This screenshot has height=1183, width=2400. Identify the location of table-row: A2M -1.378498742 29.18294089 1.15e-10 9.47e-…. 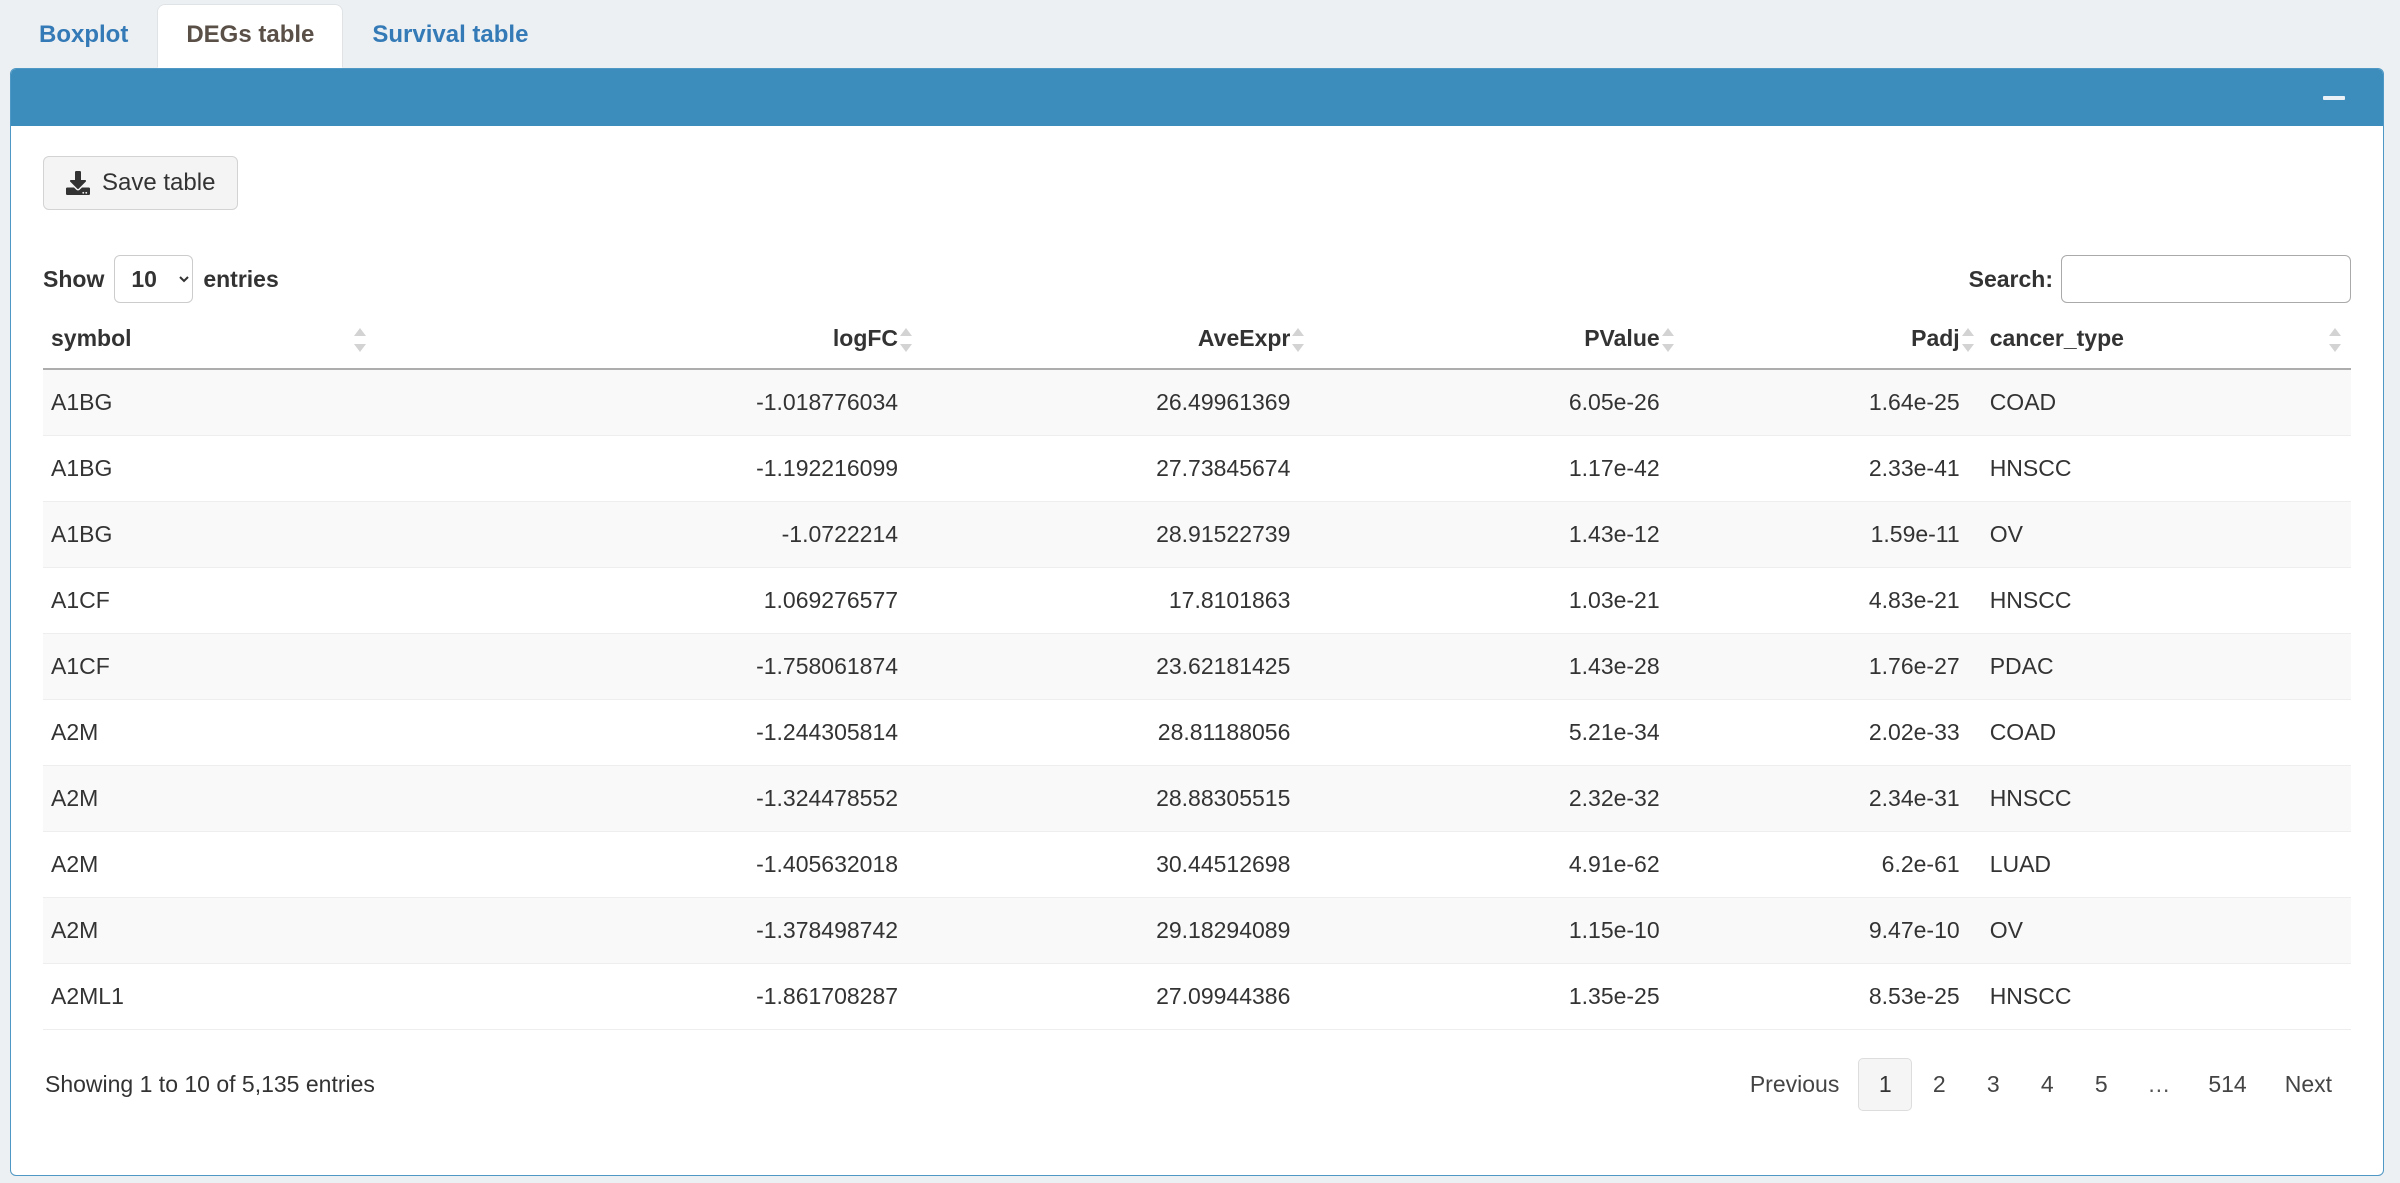
(1197, 930).